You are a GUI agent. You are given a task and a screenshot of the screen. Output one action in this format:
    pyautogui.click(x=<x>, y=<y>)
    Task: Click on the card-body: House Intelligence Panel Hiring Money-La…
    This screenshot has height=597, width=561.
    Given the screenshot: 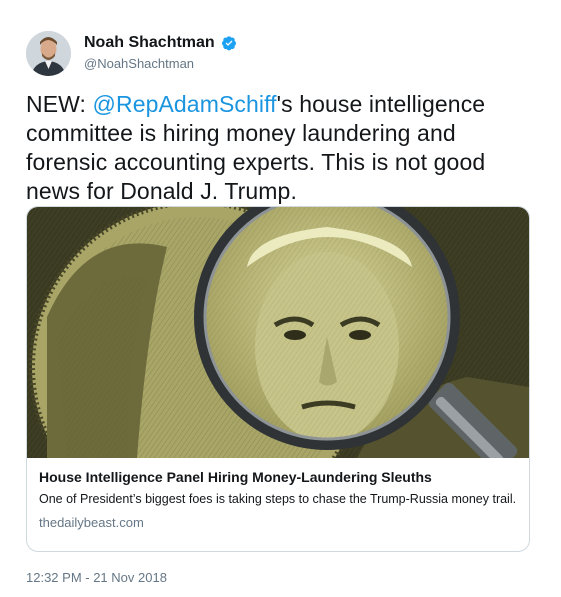 What is the action you would take?
    pyautogui.click(x=278, y=499)
    